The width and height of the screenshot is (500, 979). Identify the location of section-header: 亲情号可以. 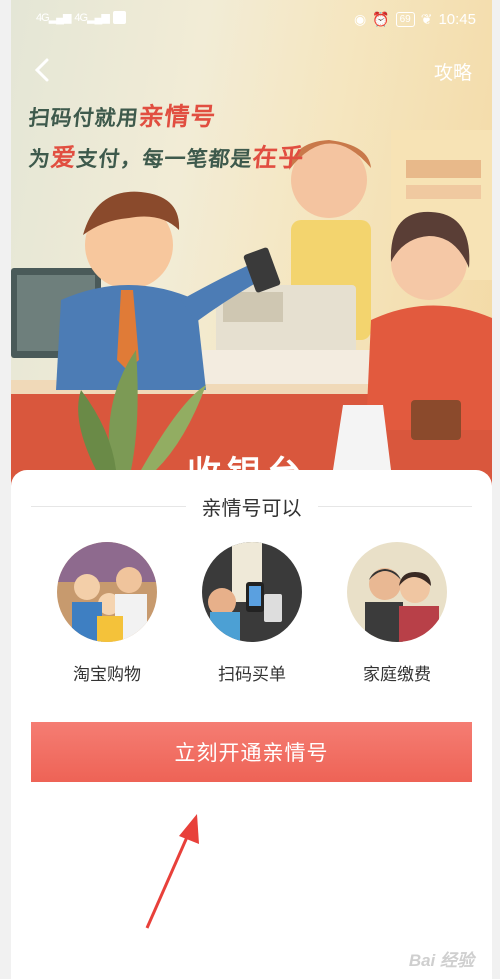
(251, 506).